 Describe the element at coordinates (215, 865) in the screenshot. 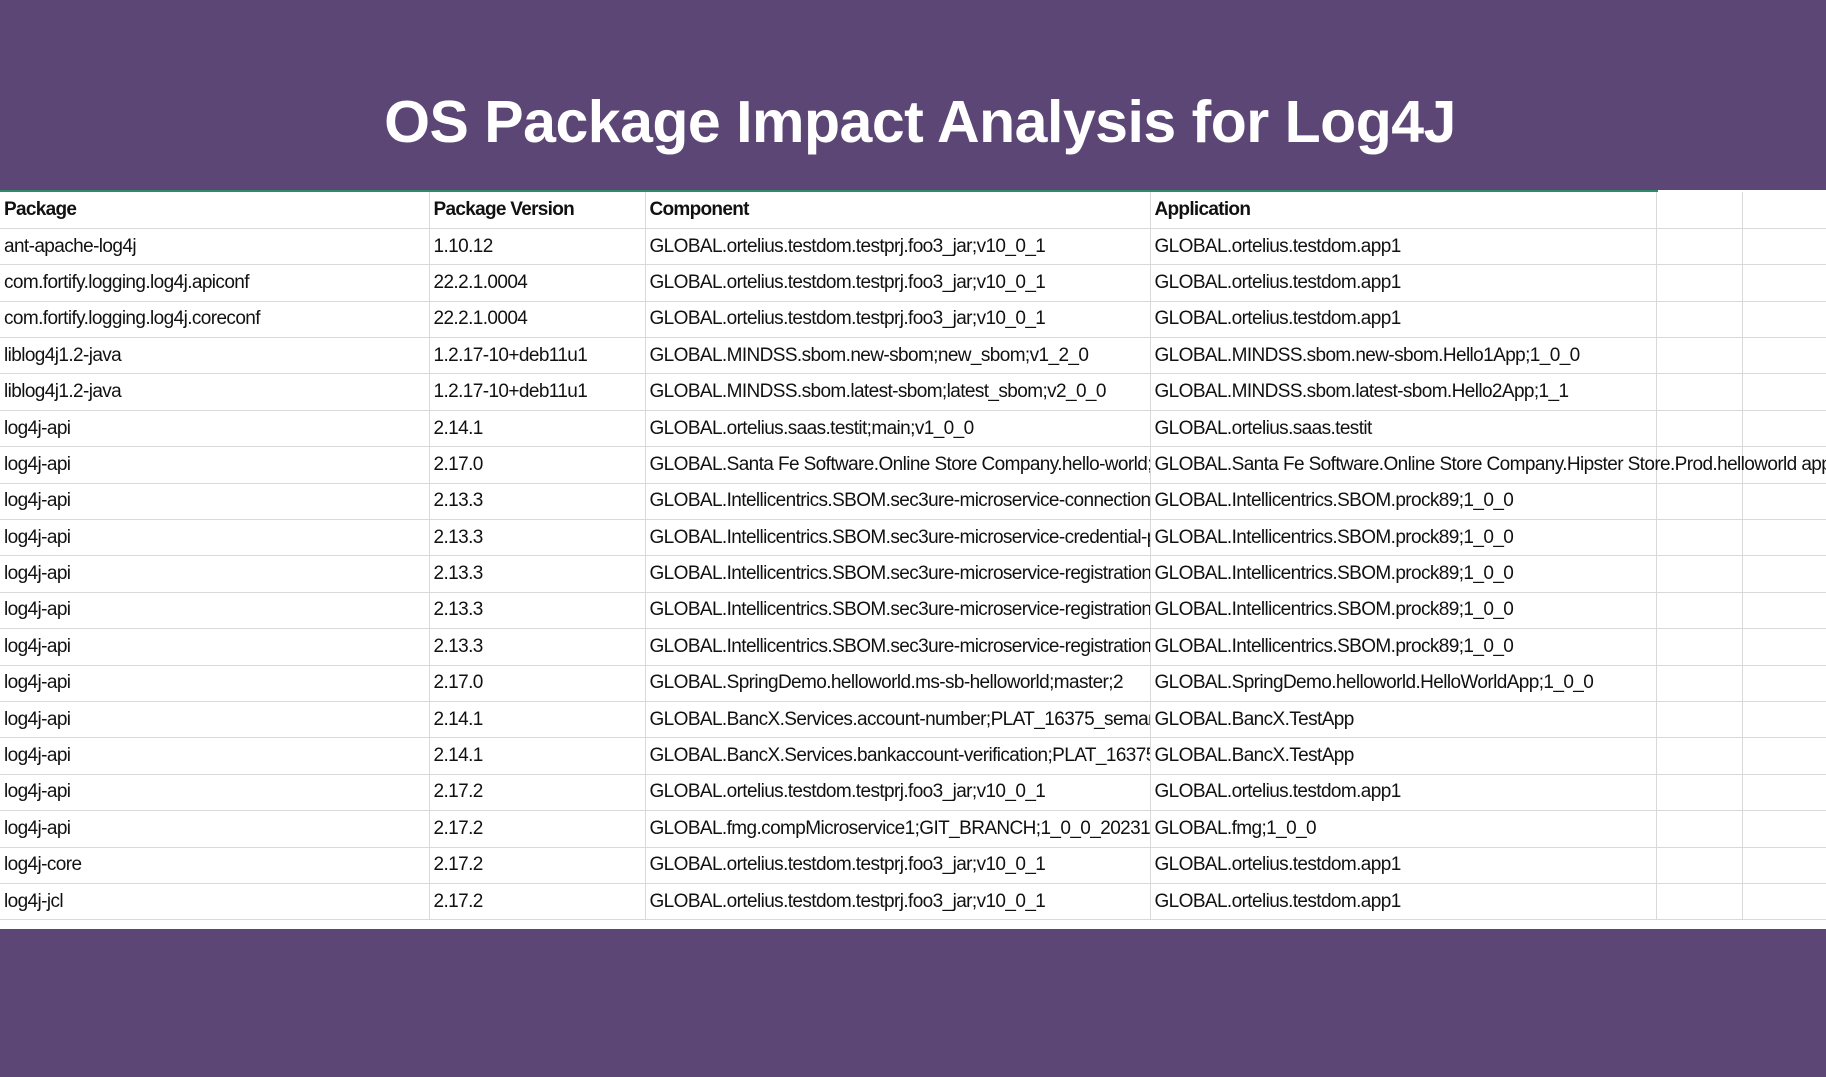

I see `cell-package: log4j-core` at that location.